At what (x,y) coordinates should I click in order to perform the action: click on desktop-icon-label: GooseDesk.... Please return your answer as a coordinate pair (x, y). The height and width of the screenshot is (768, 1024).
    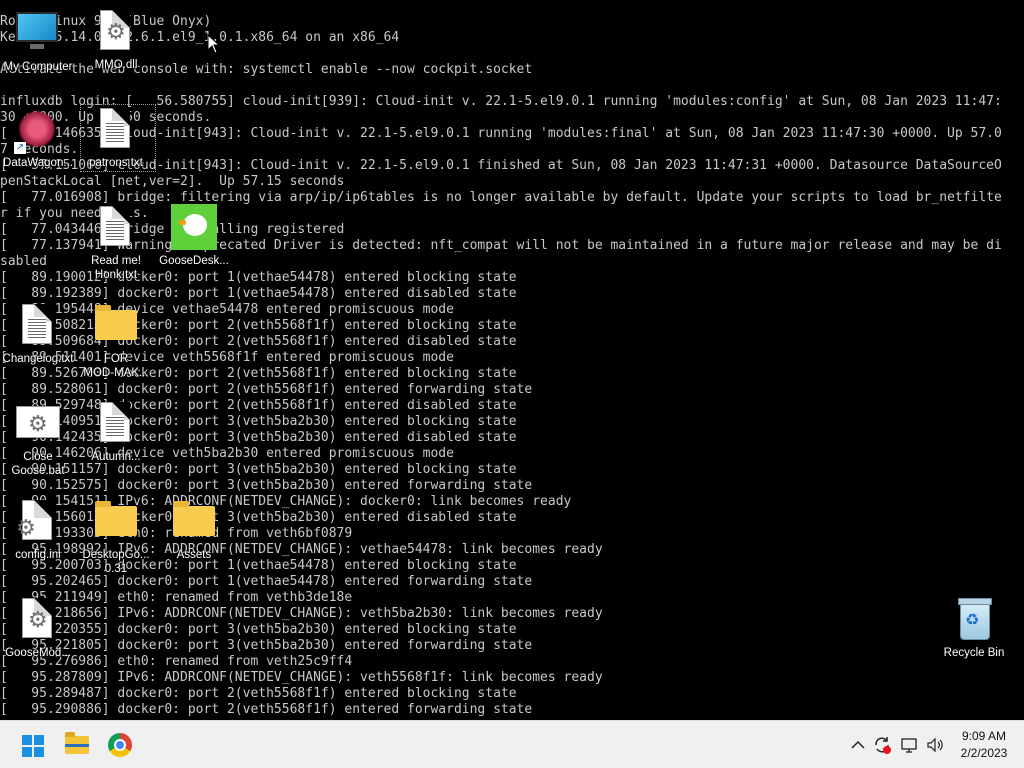
    Looking at the image, I should click on (194, 261).